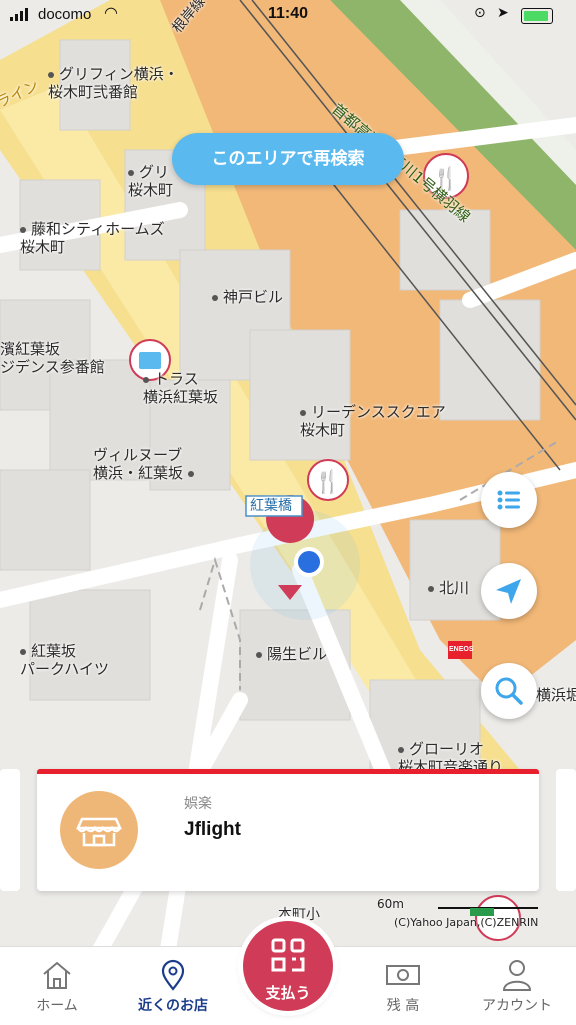  What do you see at coordinates (480, 13) in the screenshot?
I see `lock-rotation-icon: ⊙` at bounding box center [480, 13].